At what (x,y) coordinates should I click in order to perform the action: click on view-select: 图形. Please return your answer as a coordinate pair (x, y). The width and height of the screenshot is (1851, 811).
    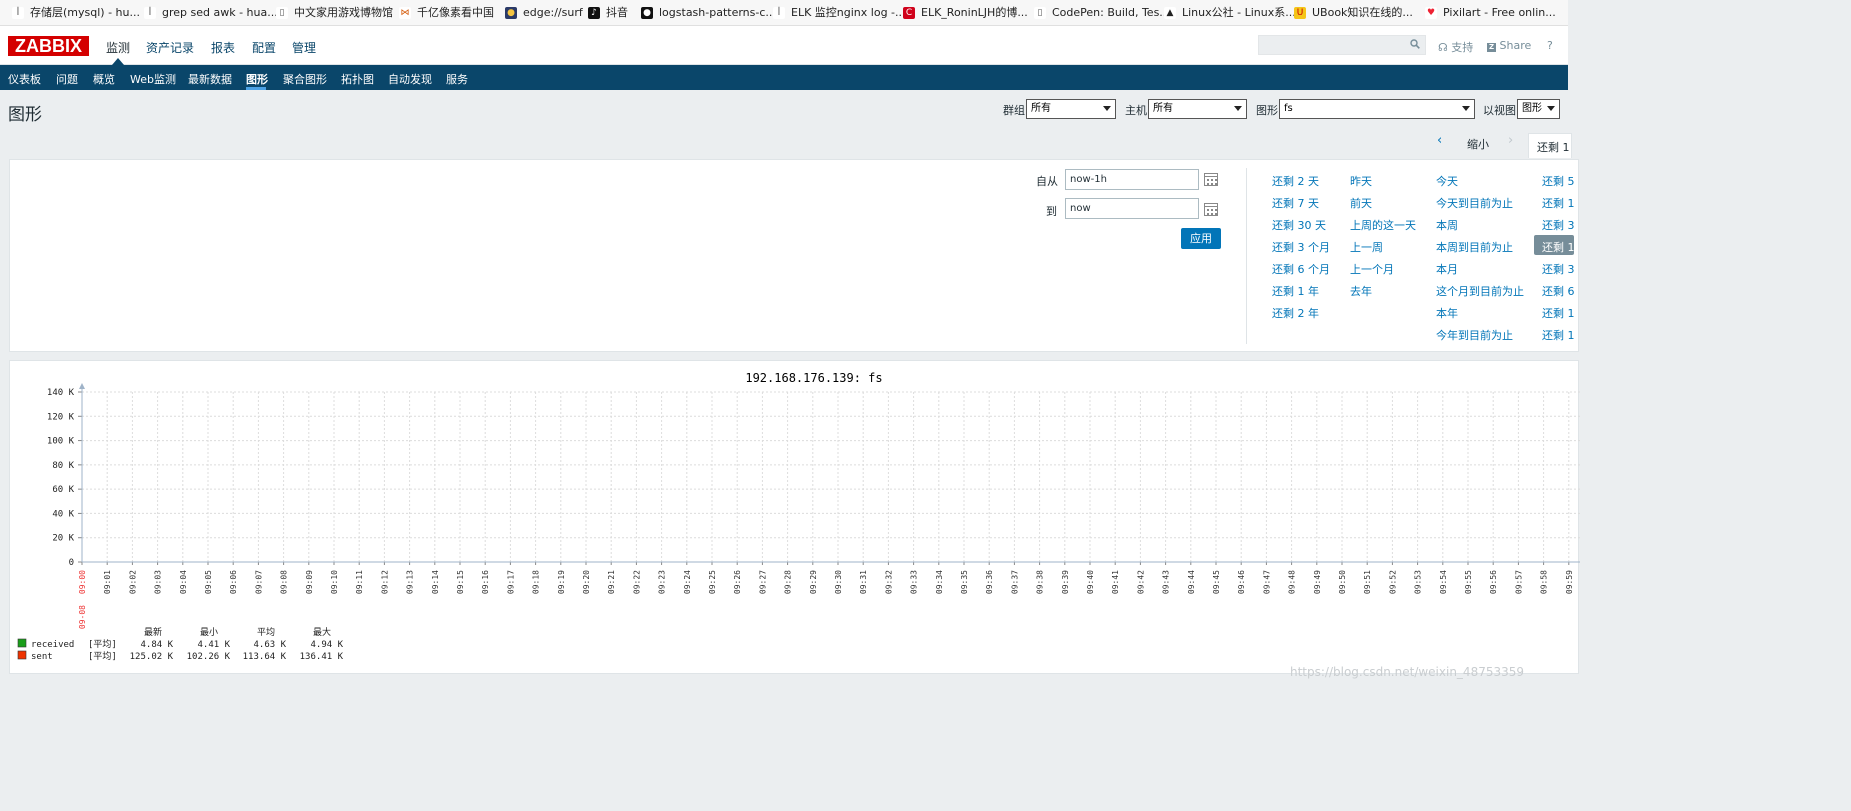
    Looking at the image, I should click on (1538, 109).